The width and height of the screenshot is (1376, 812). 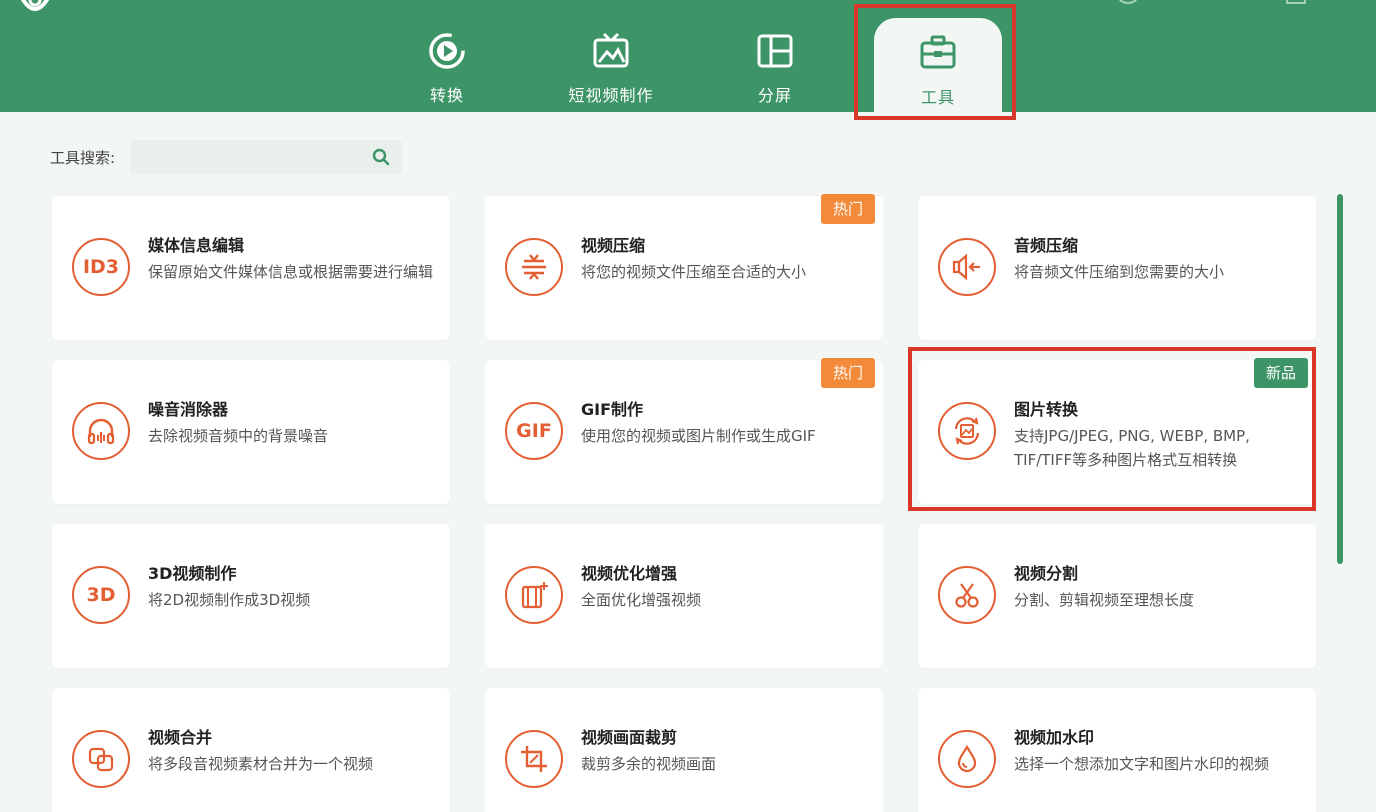 What do you see at coordinates (1117, 750) in the screenshot?
I see `tool-card-video-watermark: 视频加水印 选择一个想添加文字和图片水印的视频` at bounding box center [1117, 750].